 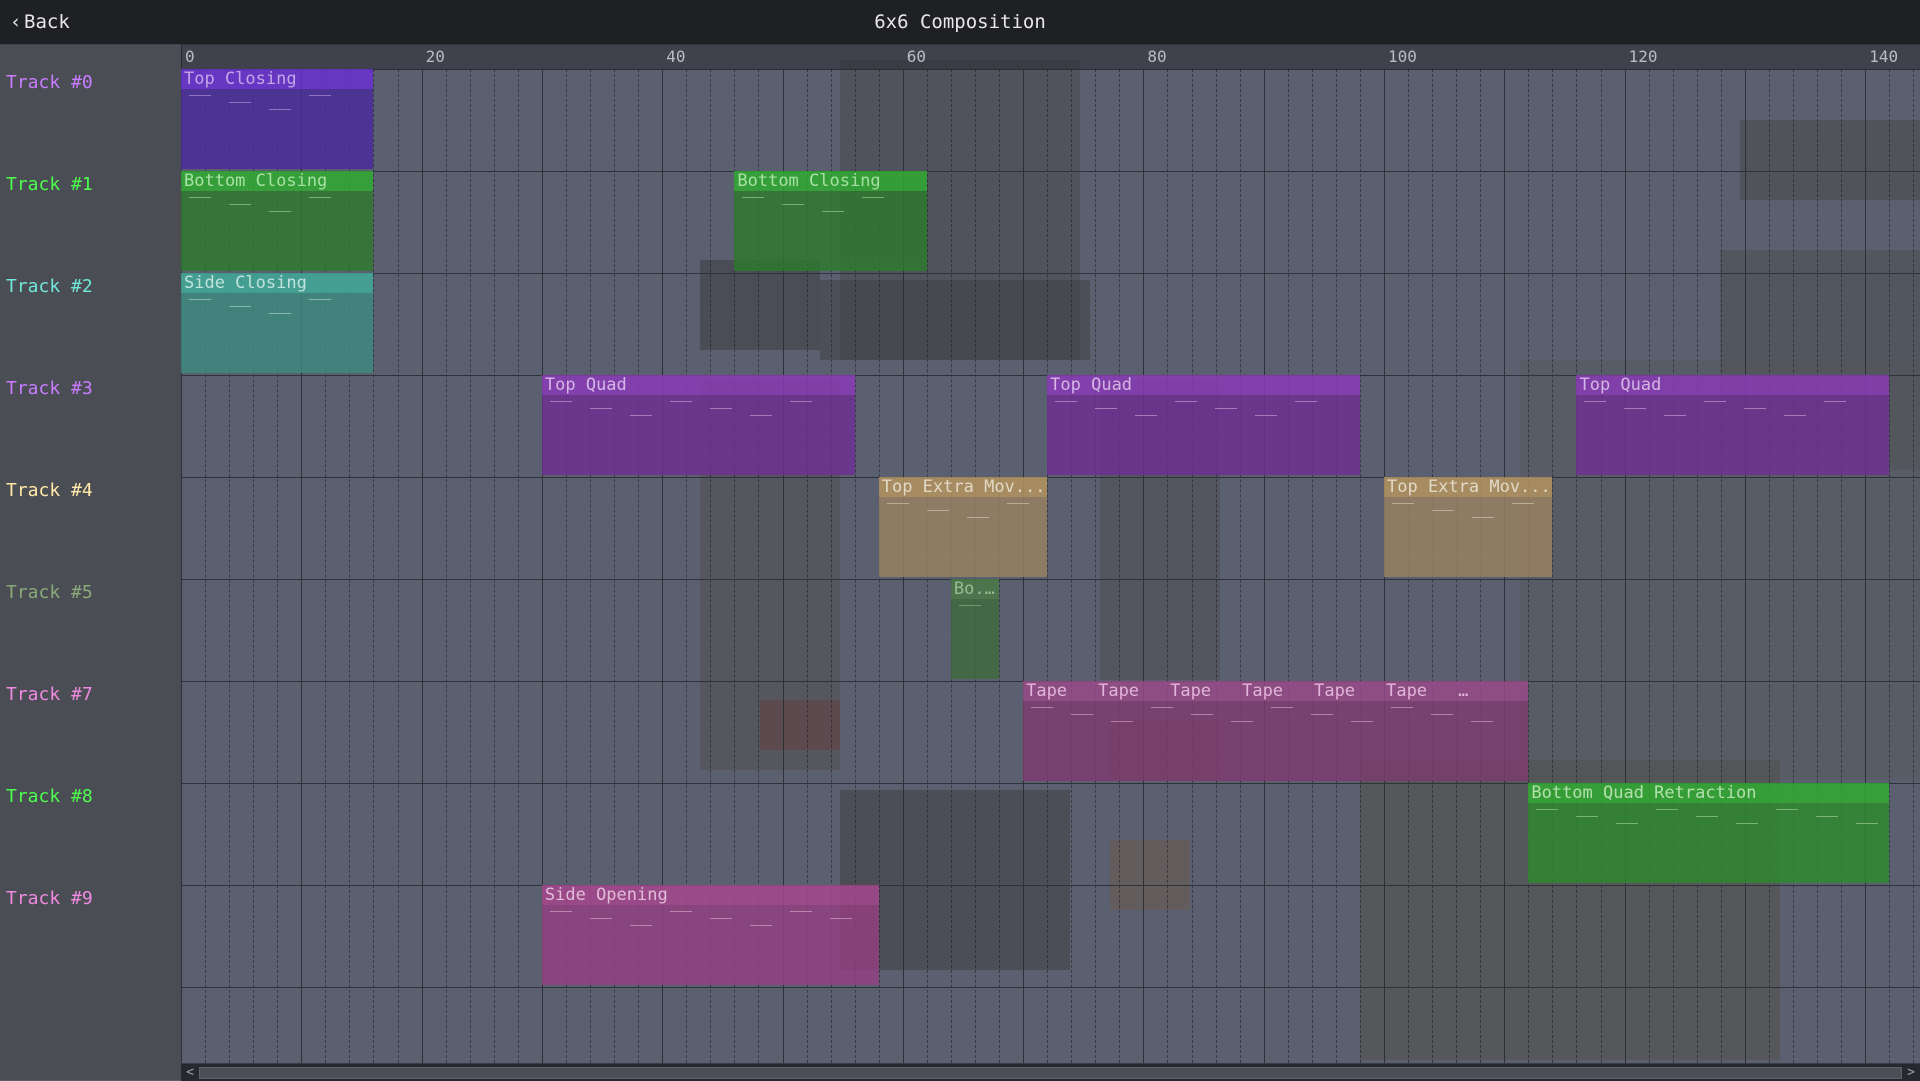 I want to click on back-button: ‹Back, so click(x=40, y=22).